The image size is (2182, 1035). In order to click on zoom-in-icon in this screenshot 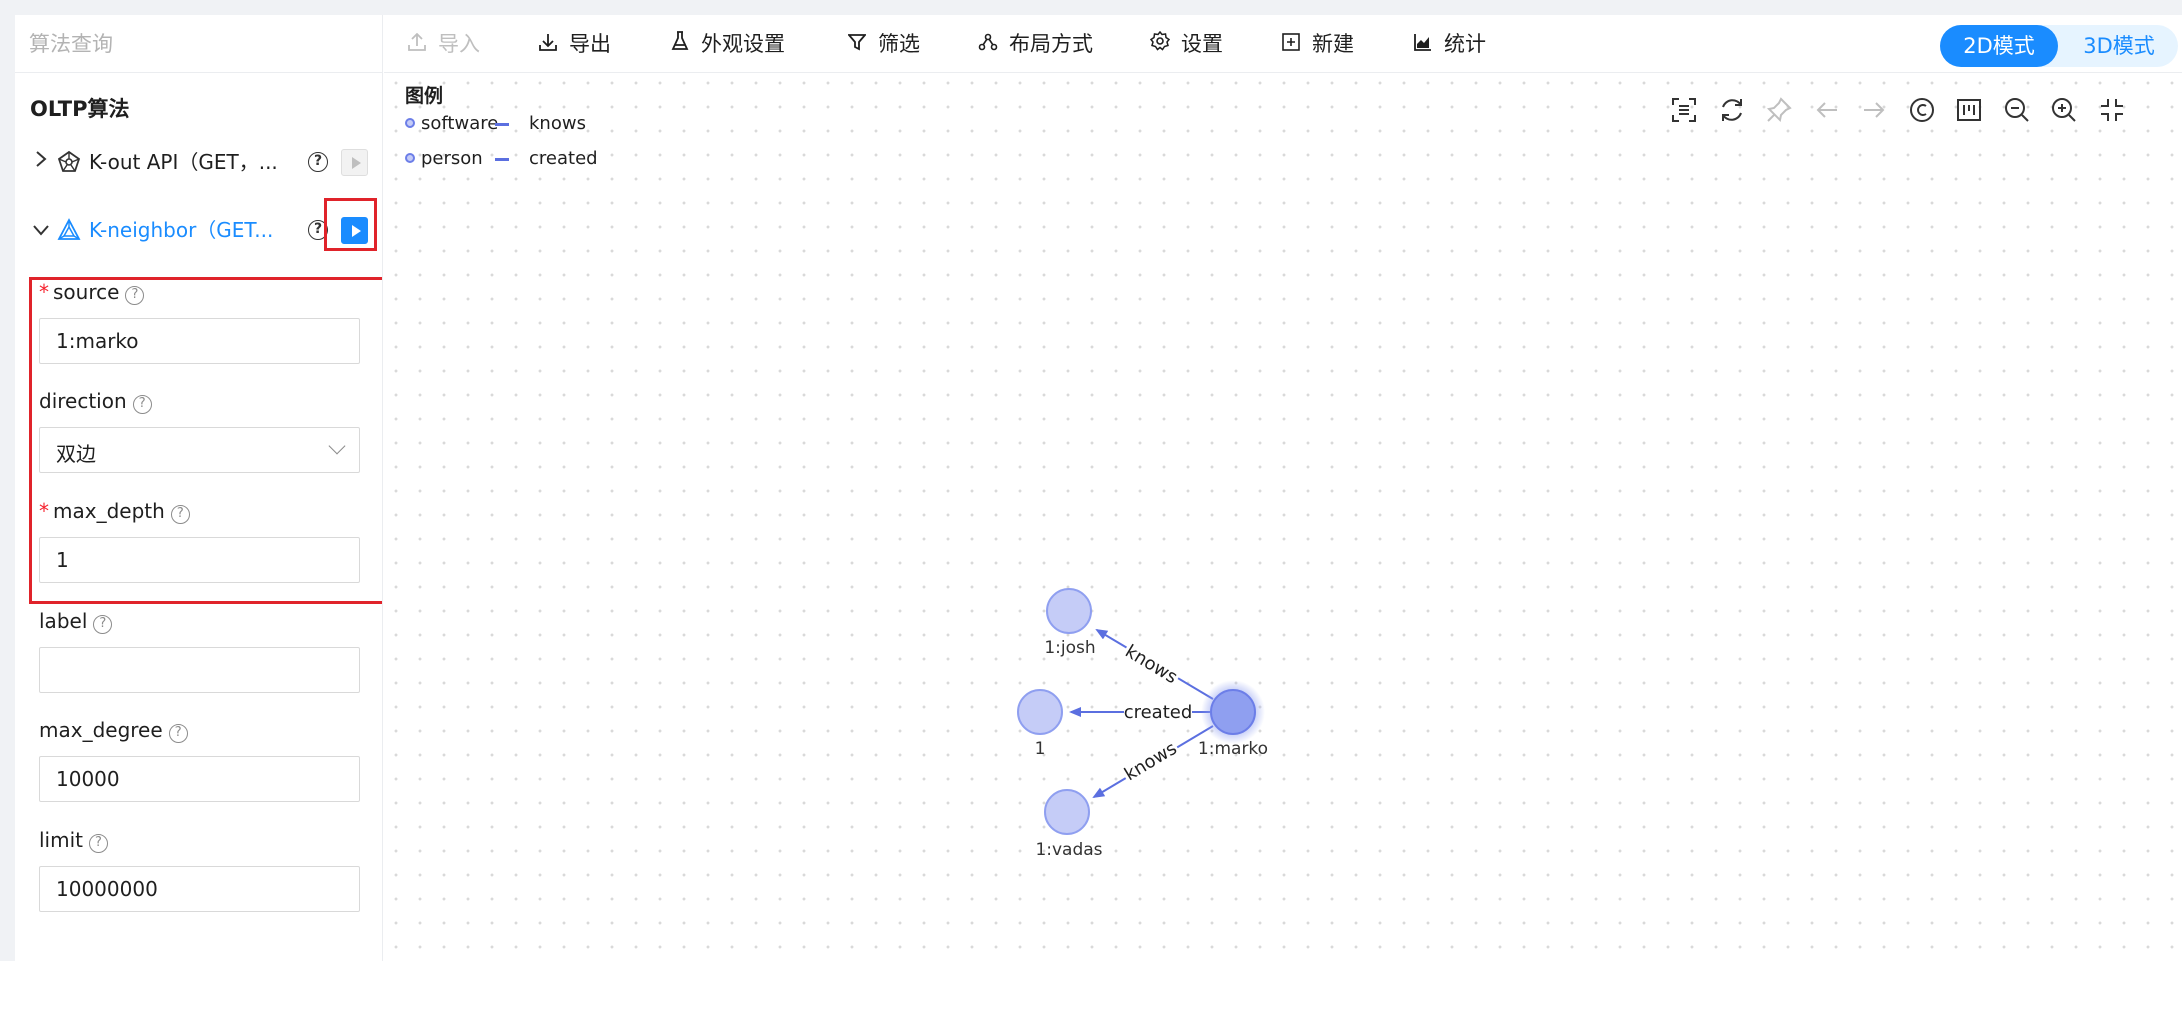, I will do `click(2064, 110)`.